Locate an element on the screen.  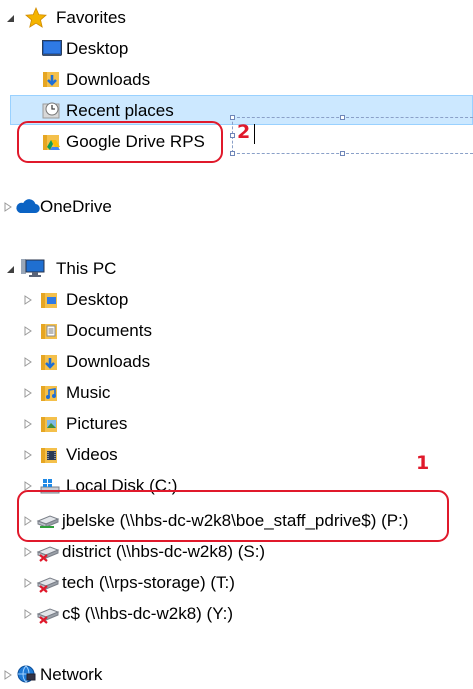
tree-item-label: Documents is located at coordinates (109, 330).